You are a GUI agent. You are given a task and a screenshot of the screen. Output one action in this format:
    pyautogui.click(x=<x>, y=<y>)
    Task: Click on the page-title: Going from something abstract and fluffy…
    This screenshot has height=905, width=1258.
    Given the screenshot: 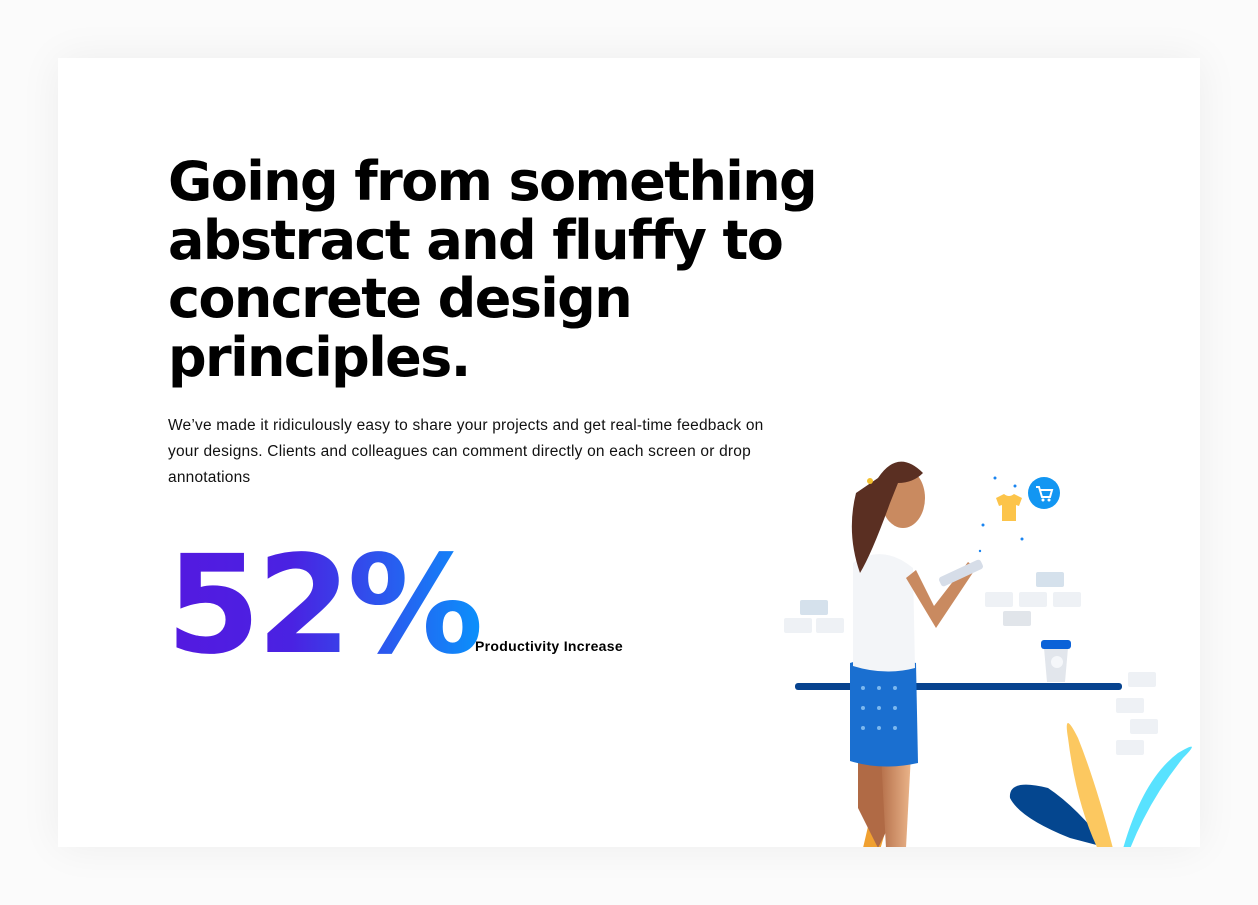 What is the action you would take?
    pyautogui.click(x=493, y=269)
    